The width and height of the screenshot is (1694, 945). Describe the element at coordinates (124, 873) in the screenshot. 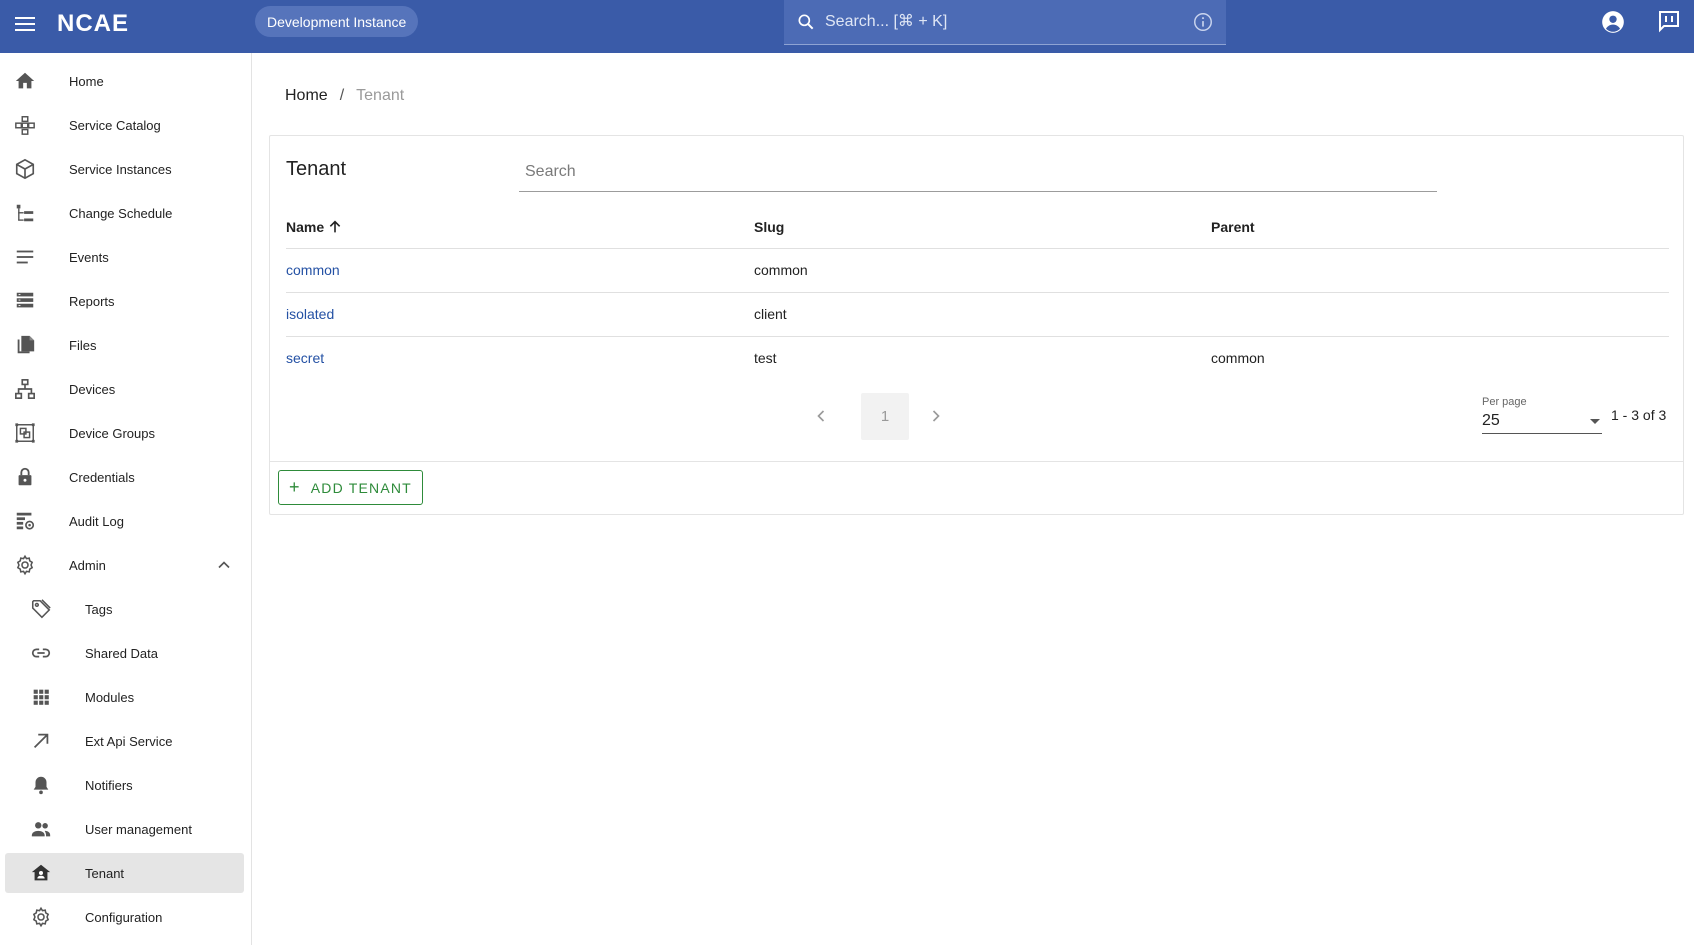

I see `sidebar-item-tenant: Tenant` at that location.